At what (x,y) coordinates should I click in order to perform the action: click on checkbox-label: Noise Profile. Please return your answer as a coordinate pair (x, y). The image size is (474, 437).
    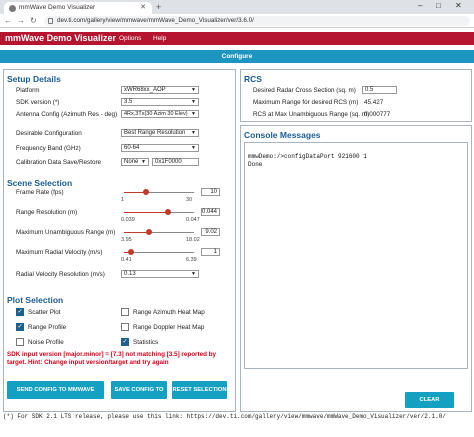
    Looking at the image, I should click on (46, 342).